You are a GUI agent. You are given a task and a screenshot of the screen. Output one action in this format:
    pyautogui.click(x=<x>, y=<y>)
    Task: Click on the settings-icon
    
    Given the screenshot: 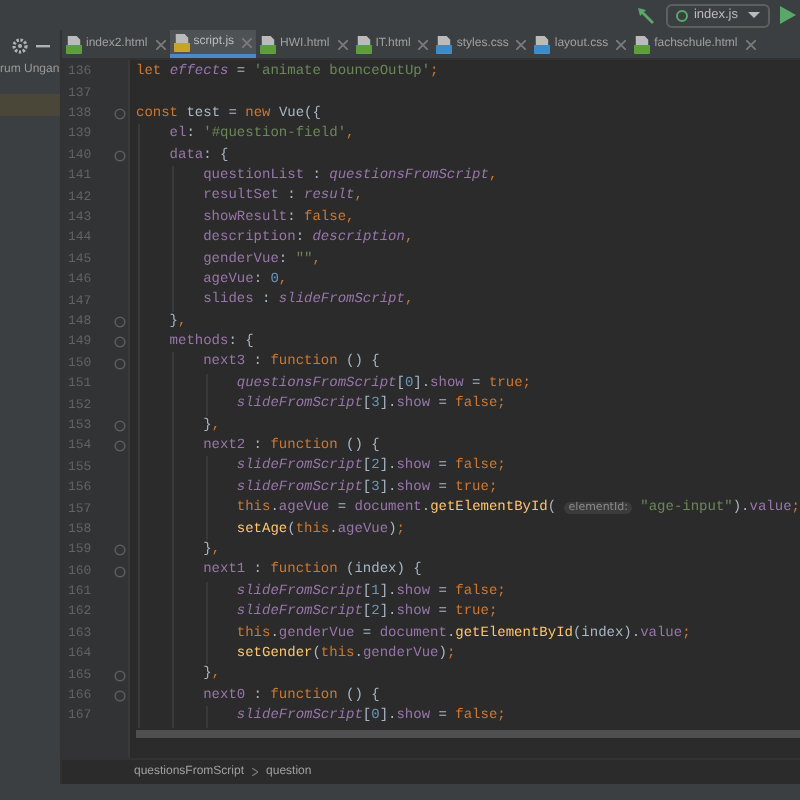 What is the action you would take?
    pyautogui.click(x=20, y=45)
    